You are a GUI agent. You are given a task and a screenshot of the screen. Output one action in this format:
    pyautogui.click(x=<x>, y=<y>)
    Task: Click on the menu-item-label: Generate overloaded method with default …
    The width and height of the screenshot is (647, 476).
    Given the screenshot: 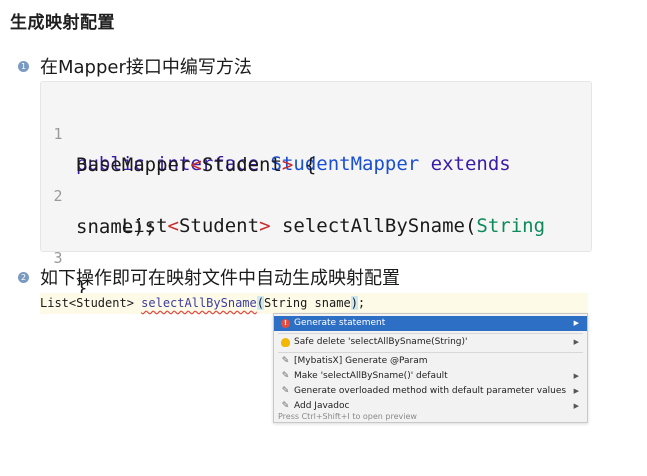 What is the action you would take?
    pyautogui.click(x=430, y=391)
    